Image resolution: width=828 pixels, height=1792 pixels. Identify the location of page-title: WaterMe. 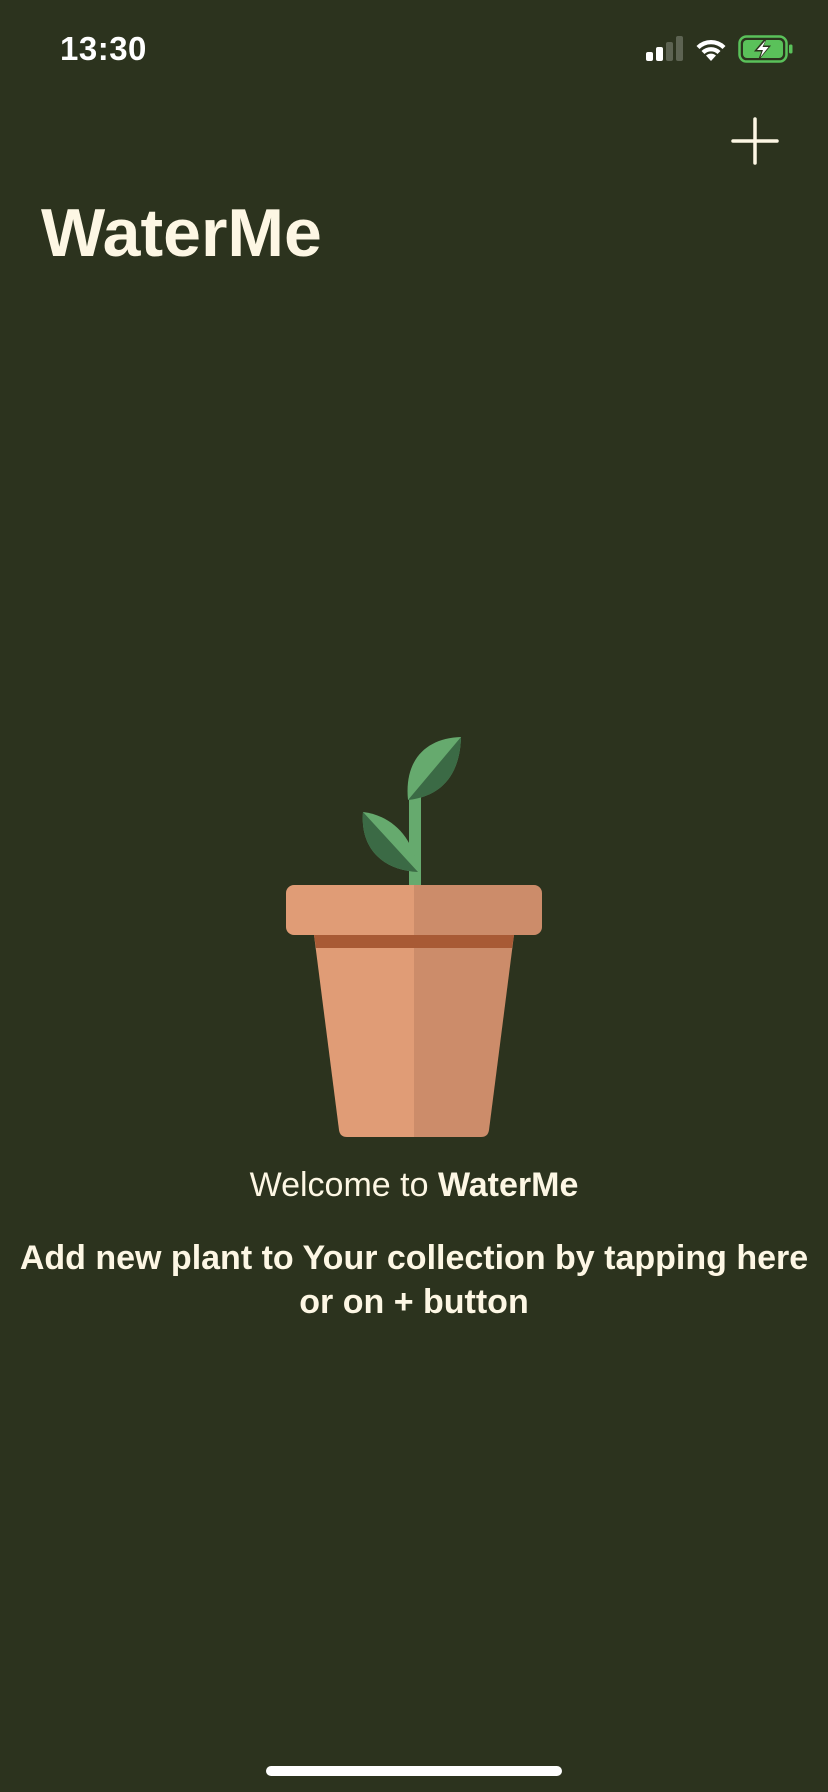
(181, 233).